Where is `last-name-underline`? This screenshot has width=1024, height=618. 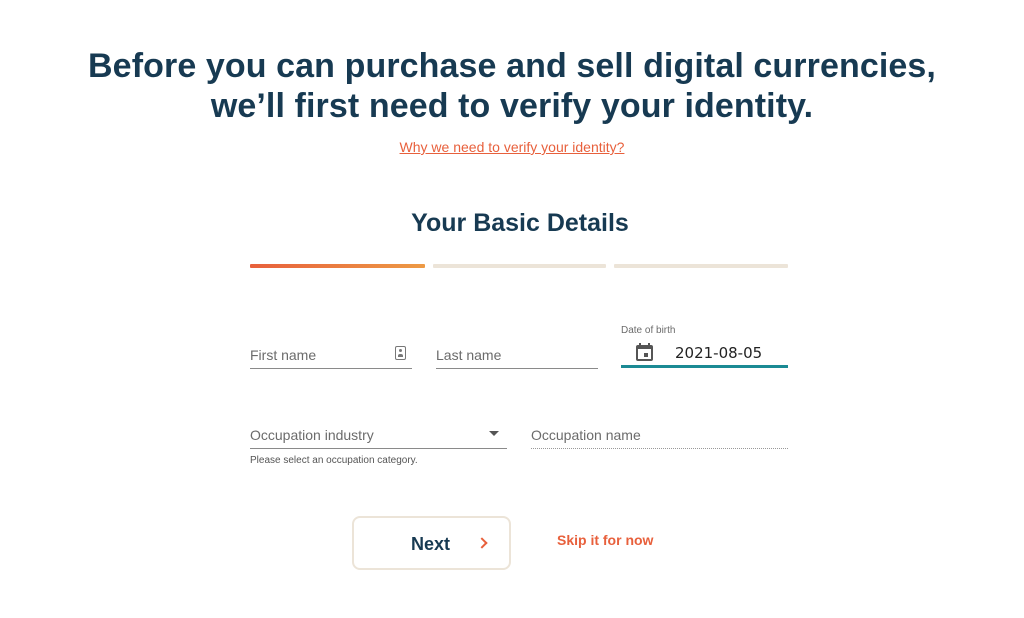
last-name-underline is located at coordinates (517, 368).